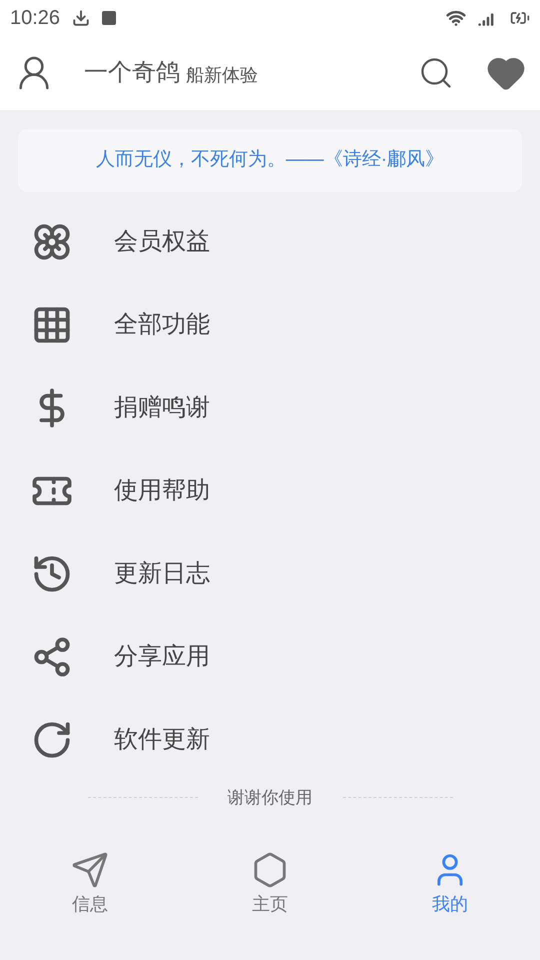  I want to click on menu-item: 全部功能, so click(270, 324).